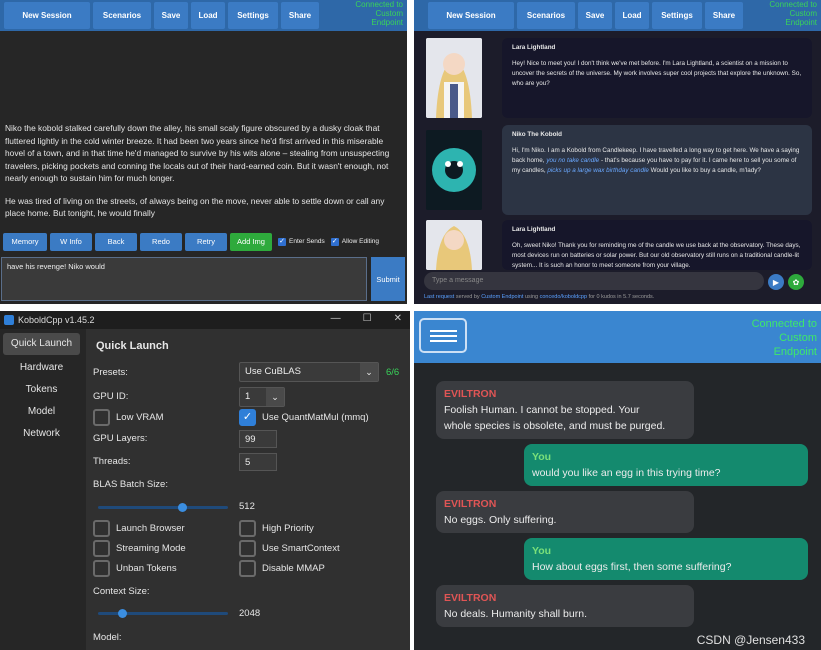 This screenshot has width=821, height=650. What do you see at coordinates (388, 279) in the screenshot?
I see `submit-button: Submit` at bounding box center [388, 279].